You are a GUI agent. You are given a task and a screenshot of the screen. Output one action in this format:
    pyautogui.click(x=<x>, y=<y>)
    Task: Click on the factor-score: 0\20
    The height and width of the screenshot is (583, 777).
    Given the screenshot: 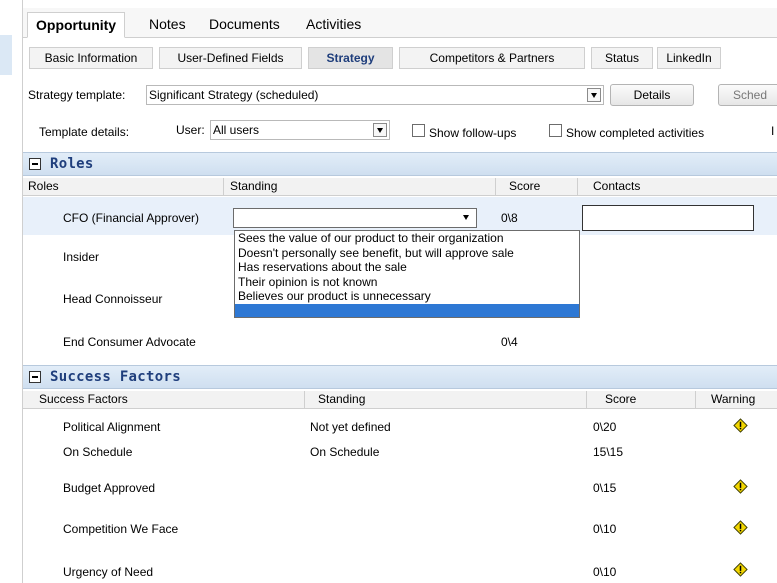 What is the action you would take?
    pyautogui.click(x=605, y=427)
    